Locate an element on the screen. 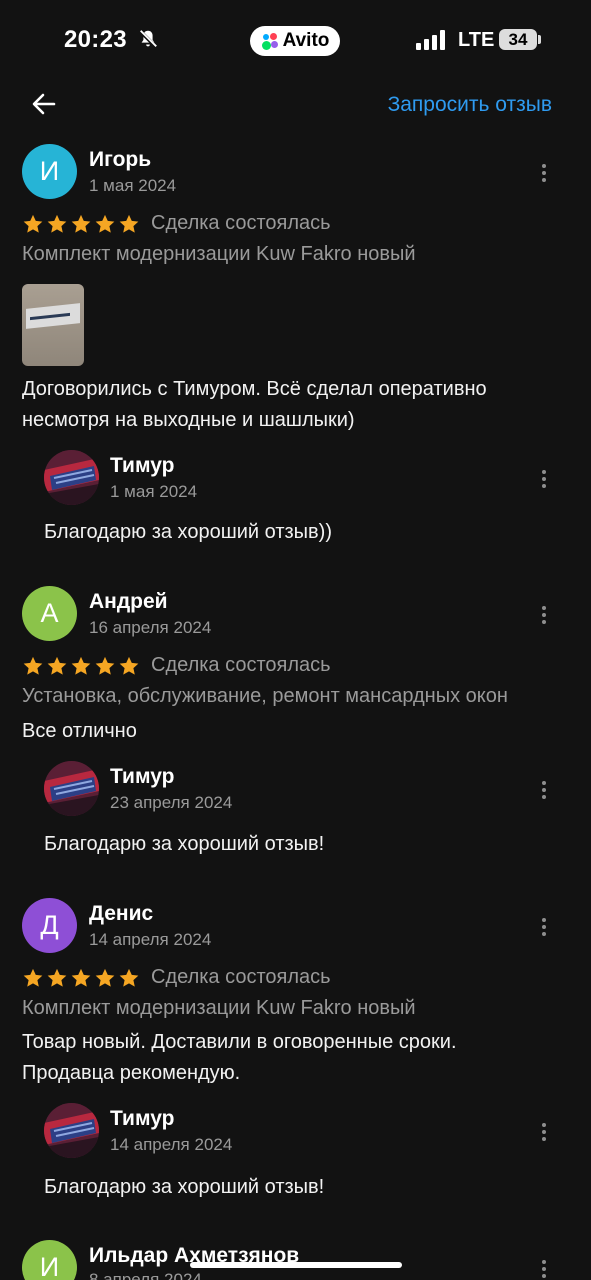  signal-icon is located at coordinates (430, 40).